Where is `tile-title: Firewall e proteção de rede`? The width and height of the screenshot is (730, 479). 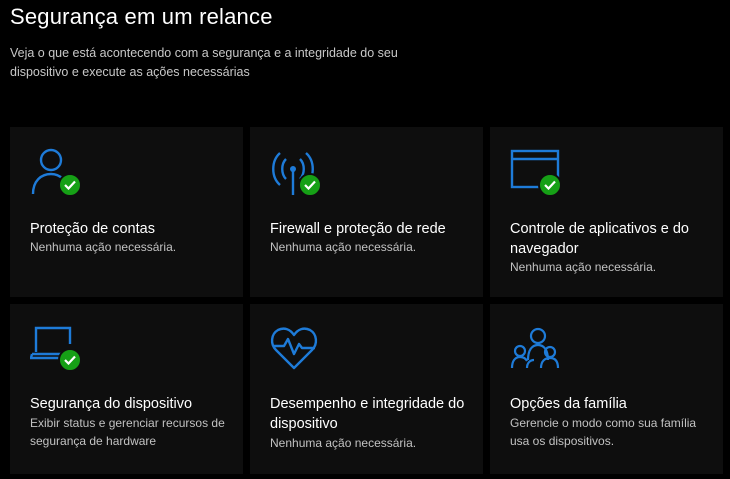
tile-title: Firewall e proteção de rede is located at coordinates (358, 229).